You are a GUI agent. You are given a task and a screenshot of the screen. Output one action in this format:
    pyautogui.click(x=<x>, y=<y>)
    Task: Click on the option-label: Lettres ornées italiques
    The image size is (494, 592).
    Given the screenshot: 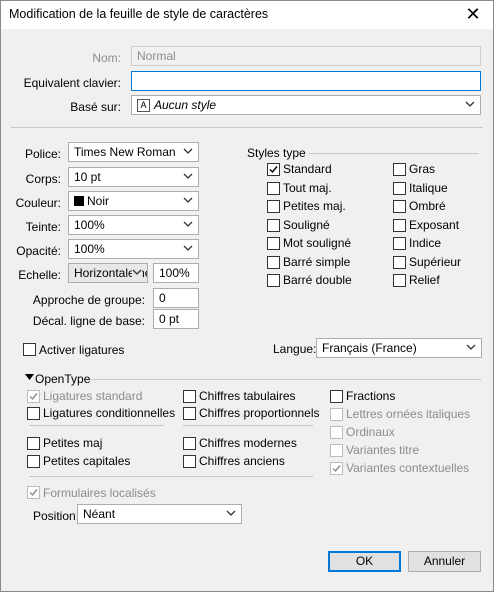 What is the action you would take?
    pyautogui.click(x=408, y=414)
    